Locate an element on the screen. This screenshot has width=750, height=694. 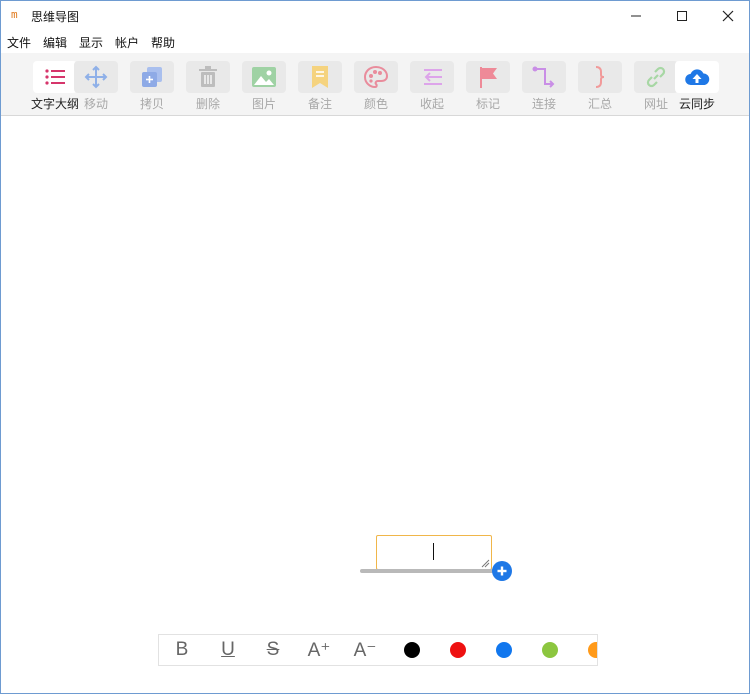
color-blue-swatch is located at coordinates (504, 650).